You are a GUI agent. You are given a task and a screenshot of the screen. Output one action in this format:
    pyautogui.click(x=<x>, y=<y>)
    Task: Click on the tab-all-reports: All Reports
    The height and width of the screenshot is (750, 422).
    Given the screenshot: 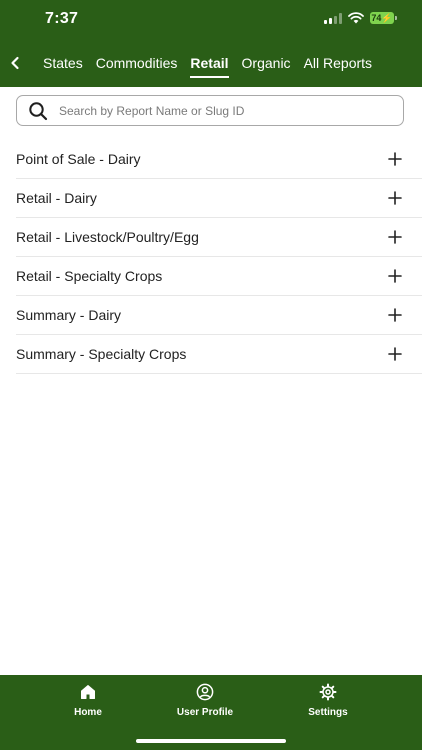 What is the action you would take?
    pyautogui.click(x=338, y=66)
    